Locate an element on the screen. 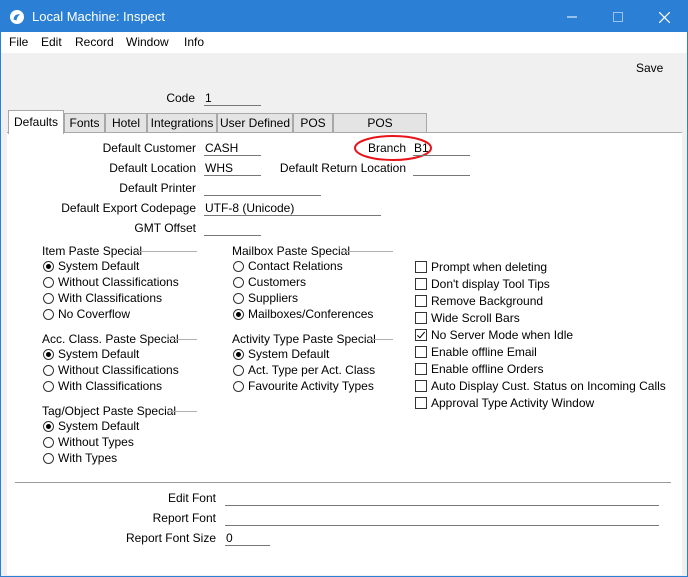 This screenshot has width=688, height=577. acc-class-with-classifications-radio is located at coordinates (48, 386).